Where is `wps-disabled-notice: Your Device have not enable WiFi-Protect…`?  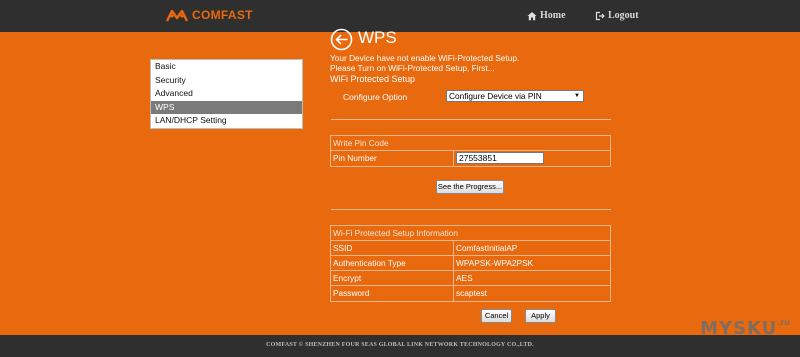 wps-disabled-notice: Your Device have not enable WiFi-Protect… is located at coordinates (424, 63).